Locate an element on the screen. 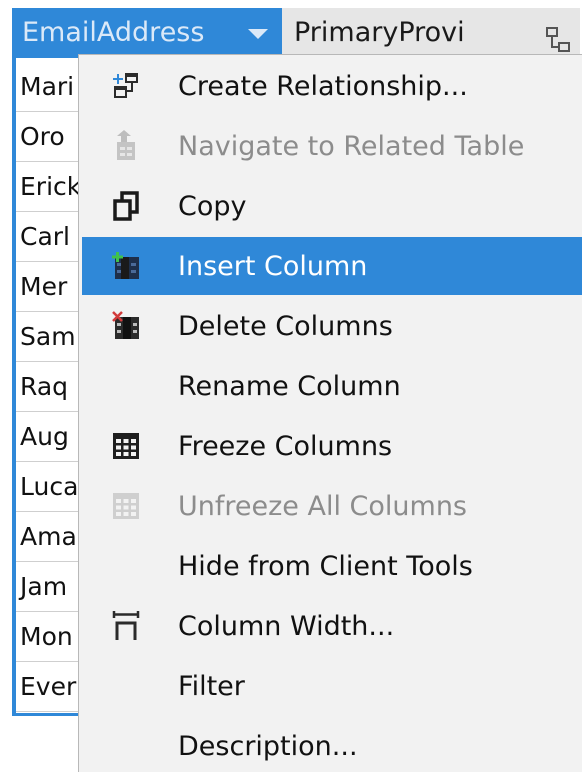 Image resolution: width=582 pixels, height=775 pixels. table-row: Luca is located at coordinates (48, 487).